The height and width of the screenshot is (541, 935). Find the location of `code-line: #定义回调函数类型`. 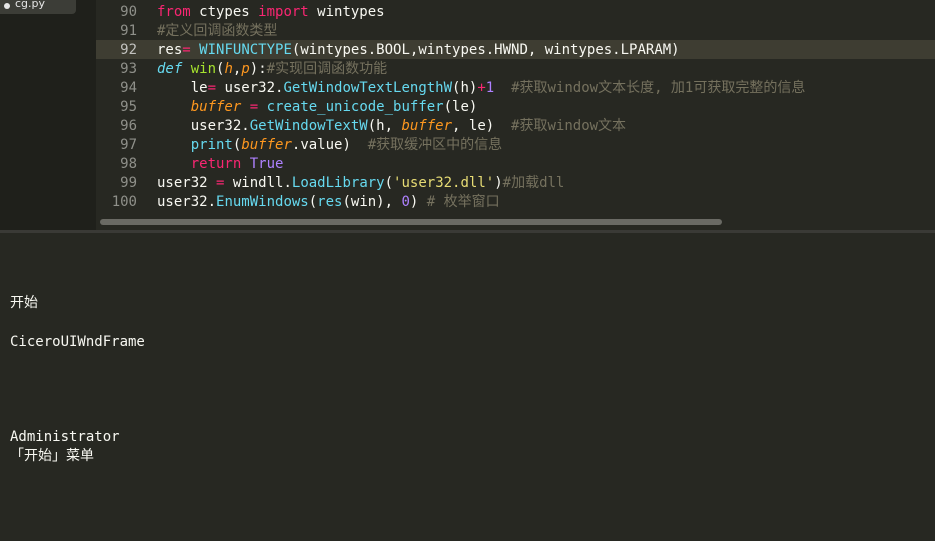

code-line: #定义回调函数类型 is located at coordinates (217, 31).